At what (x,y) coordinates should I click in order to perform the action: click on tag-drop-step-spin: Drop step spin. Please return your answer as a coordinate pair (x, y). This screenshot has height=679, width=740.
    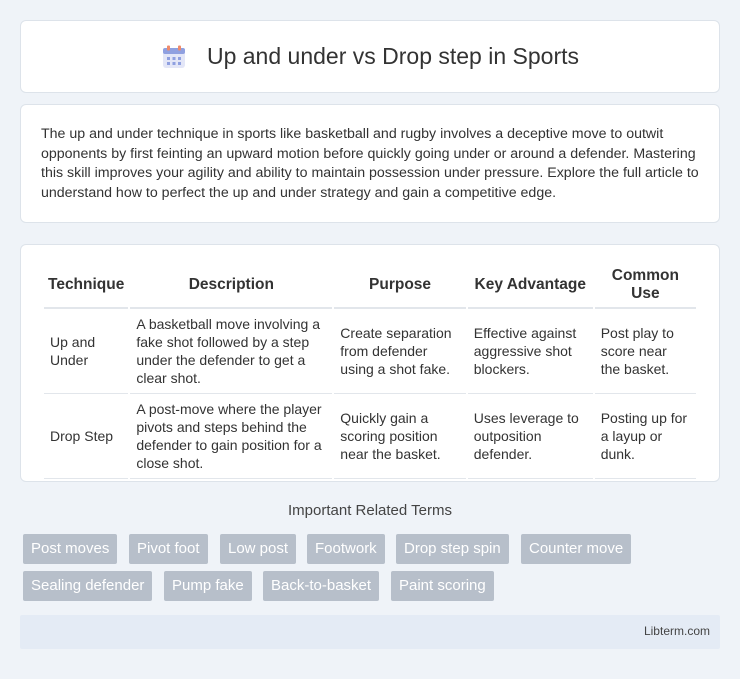
    Looking at the image, I should click on (452, 549).